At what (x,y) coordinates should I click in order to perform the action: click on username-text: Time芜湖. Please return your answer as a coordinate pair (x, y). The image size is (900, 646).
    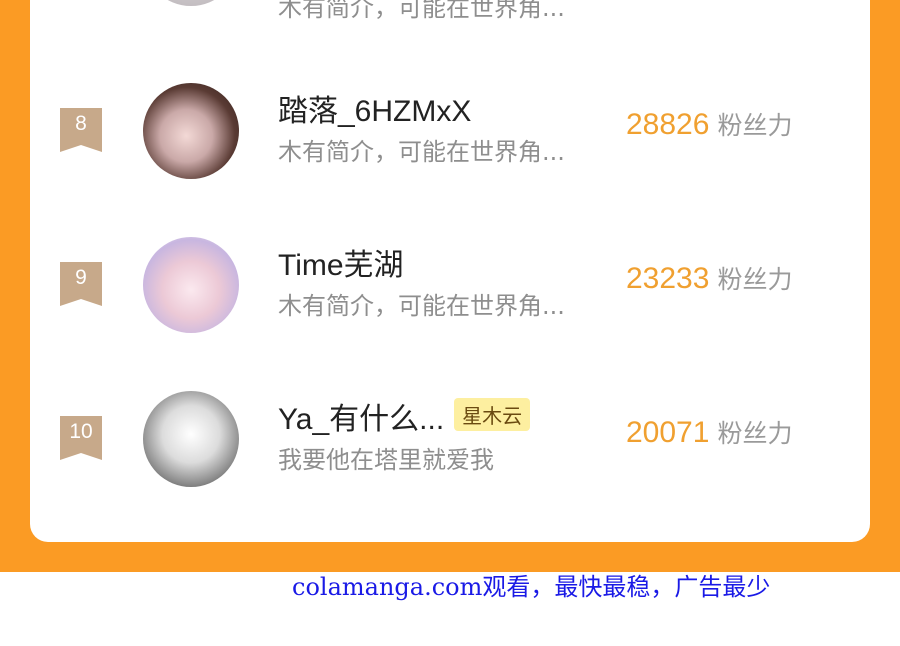
    Looking at the image, I should click on (341, 265).